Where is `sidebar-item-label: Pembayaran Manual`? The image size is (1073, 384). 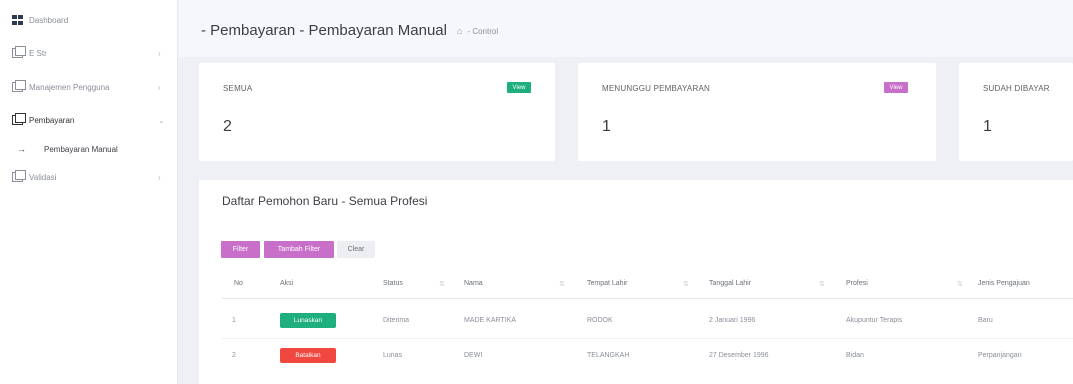 sidebar-item-label: Pembayaran Manual is located at coordinates (81, 149).